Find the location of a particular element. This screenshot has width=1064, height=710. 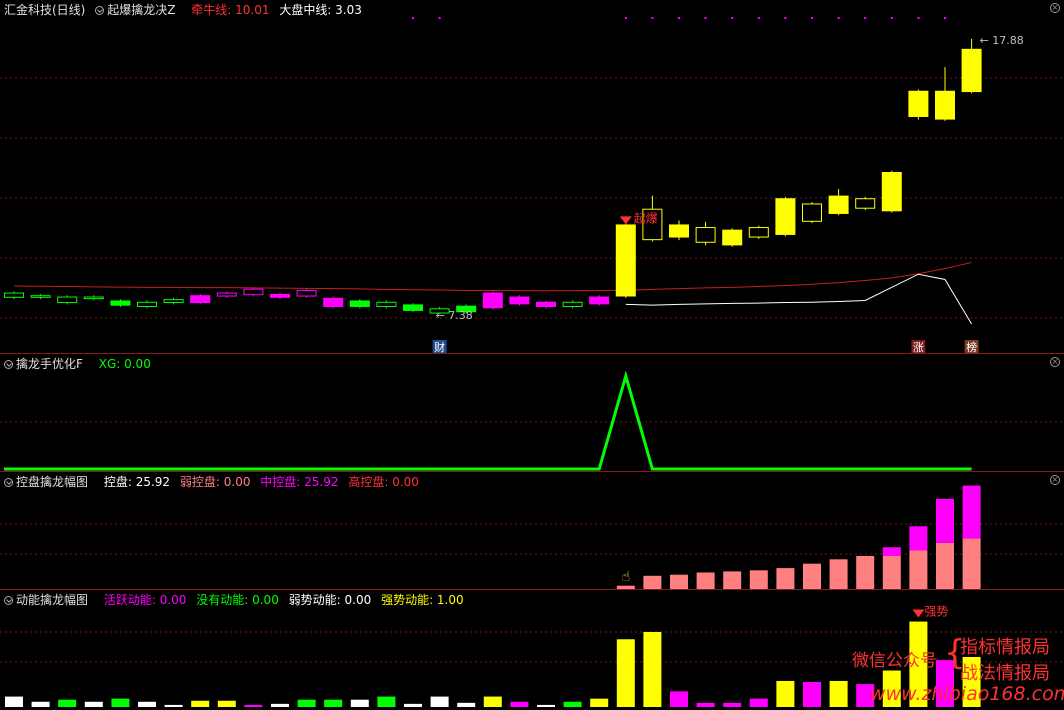

hand-cursor-icon: ☝ is located at coordinates (626, 577).